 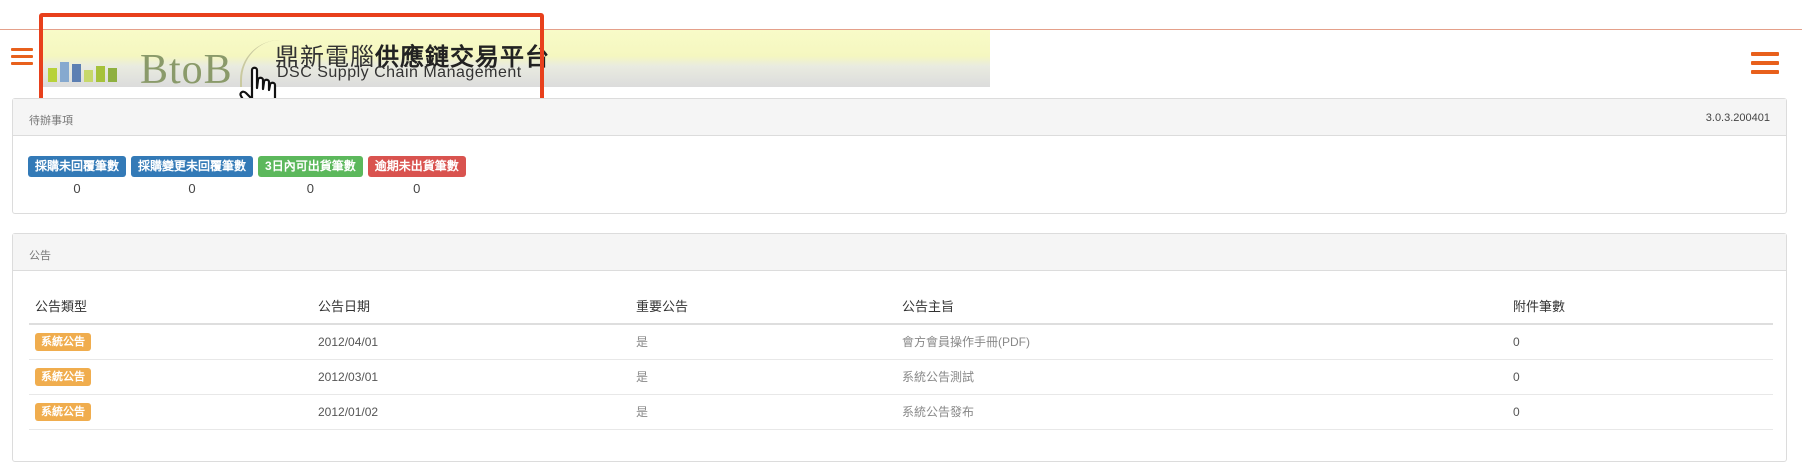 I want to click on left-menu-toggle-icon, so click(x=22, y=59).